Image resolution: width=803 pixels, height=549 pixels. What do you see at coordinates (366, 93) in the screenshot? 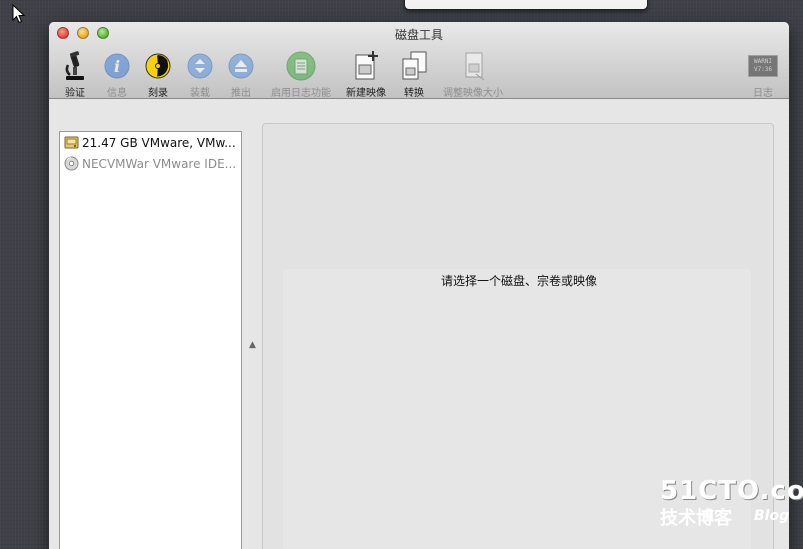
I see `new-image-label: 新建映像` at bounding box center [366, 93].